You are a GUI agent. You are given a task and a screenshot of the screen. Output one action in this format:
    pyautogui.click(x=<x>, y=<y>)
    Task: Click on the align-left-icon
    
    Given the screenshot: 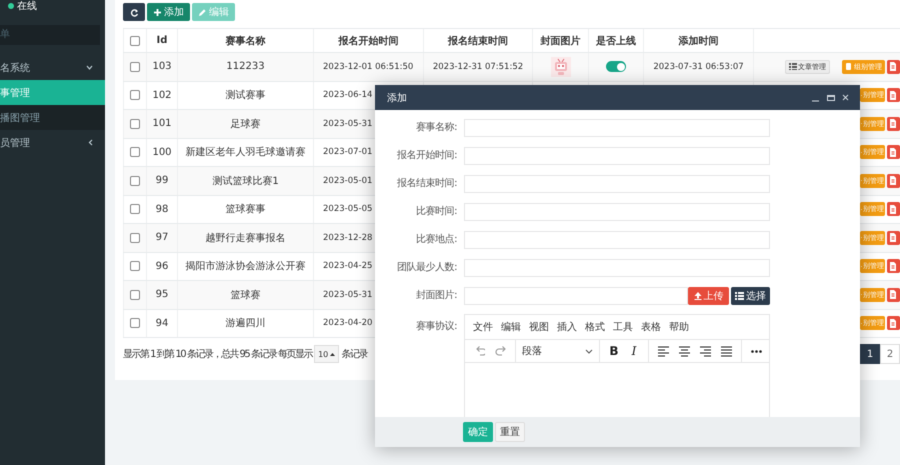 What is the action you would take?
    pyautogui.click(x=663, y=351)
    